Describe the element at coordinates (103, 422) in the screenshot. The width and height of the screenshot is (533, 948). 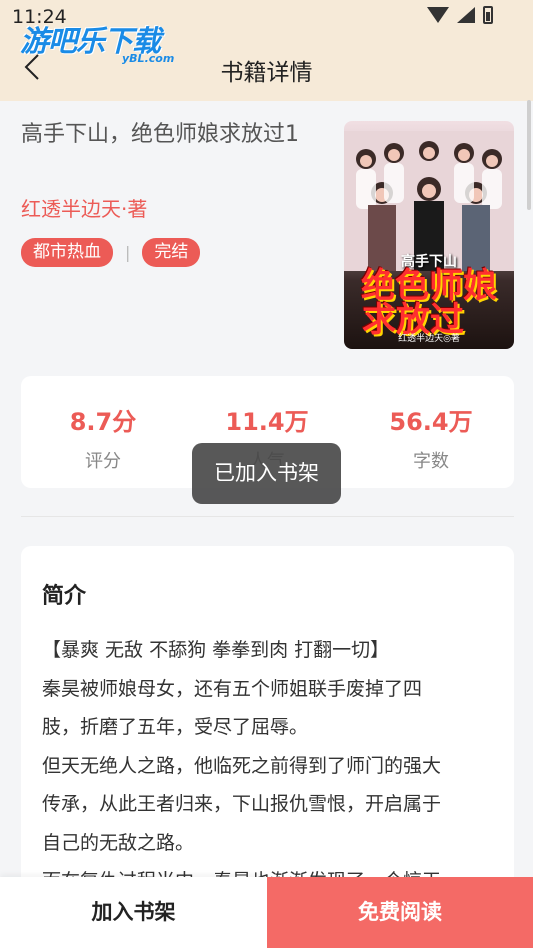
I see `stat-value: 8.7分` at that location.